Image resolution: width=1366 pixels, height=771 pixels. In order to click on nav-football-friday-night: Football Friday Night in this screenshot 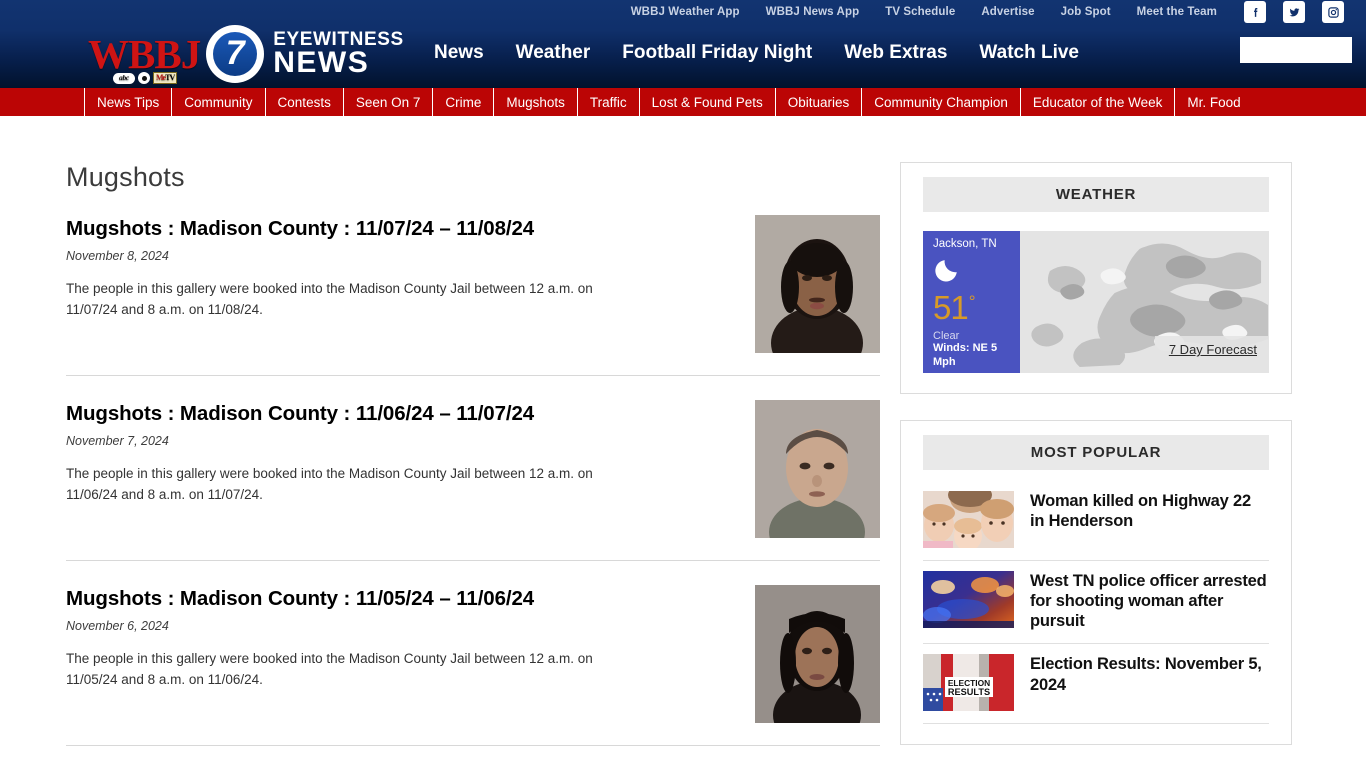, I will do `click(717, 53)`.